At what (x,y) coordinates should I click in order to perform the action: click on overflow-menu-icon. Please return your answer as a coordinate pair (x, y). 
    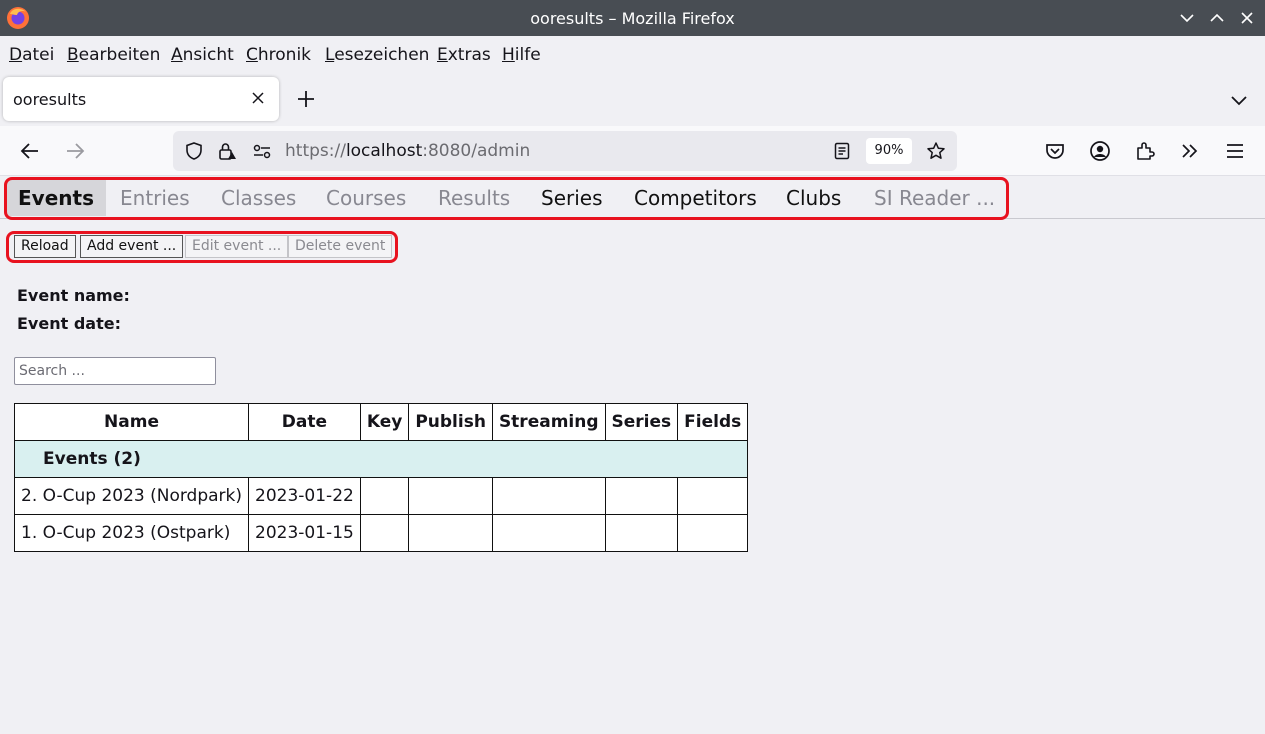
    Looking at the image, I should click on (1190, 151).